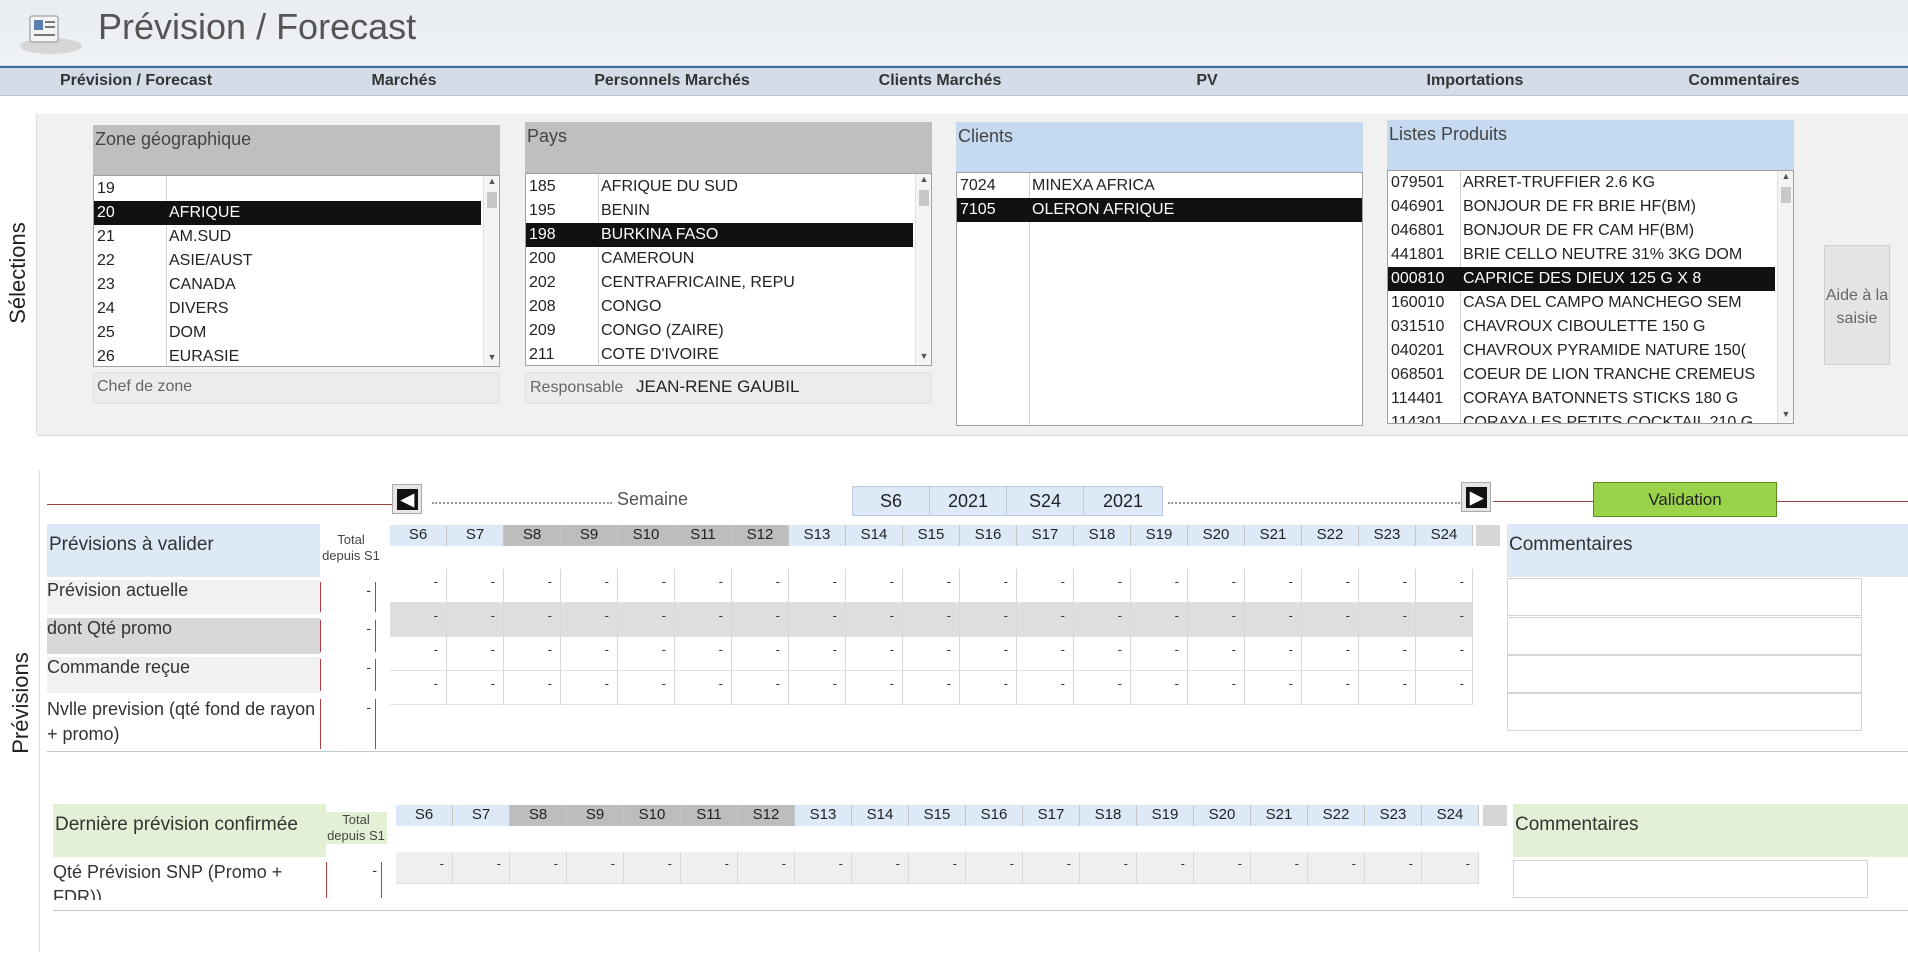 This screenshot has width=1908, height=956. I want to click on list-item: 198 BURKINA FASO, so click(719, 235).